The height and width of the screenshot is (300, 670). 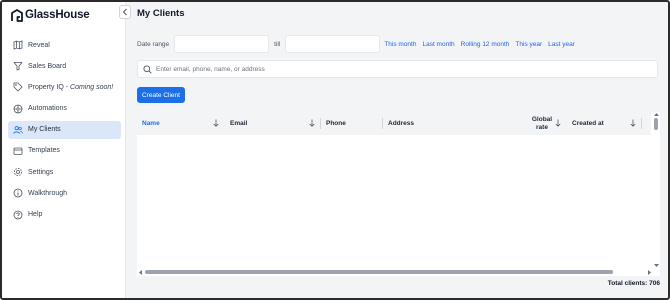 I want to click on sidebar-item-my-clients: My Clients, so click(x=64, y=129).